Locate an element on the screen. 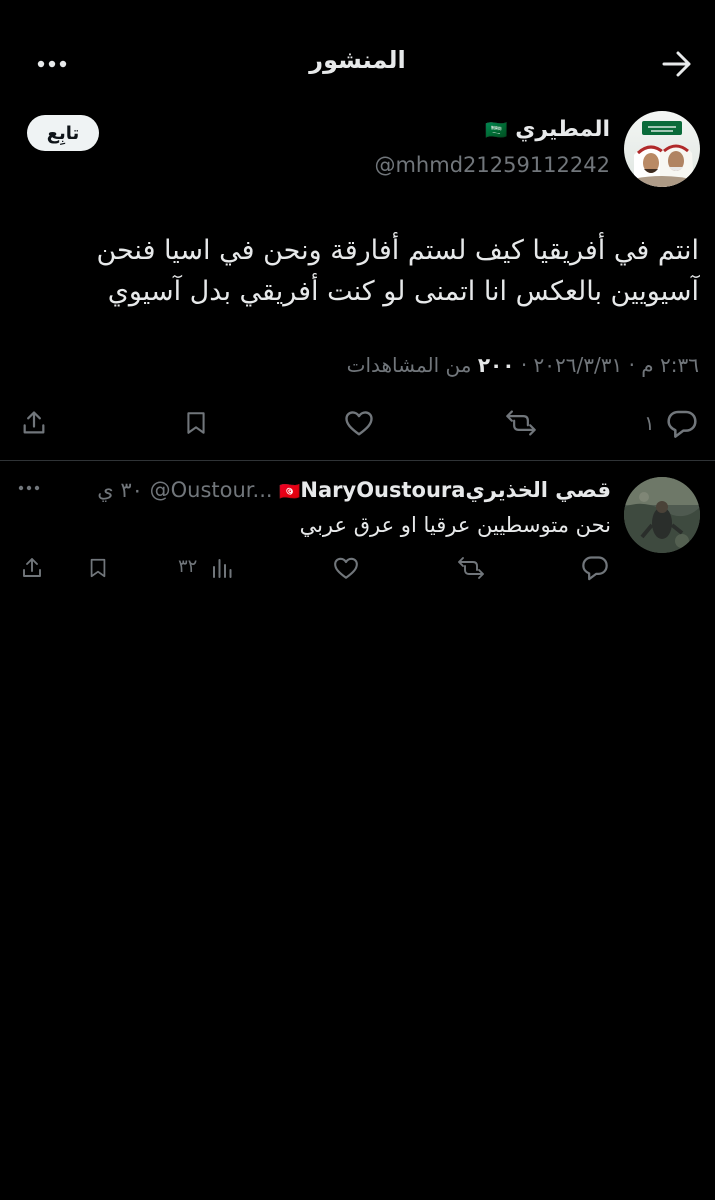 Image resolution: width=715 pixels, height=1200 pixels. reply-text: نحن متوسطيين عرقيا او عرق عربي is located at coordinates (455, 525).